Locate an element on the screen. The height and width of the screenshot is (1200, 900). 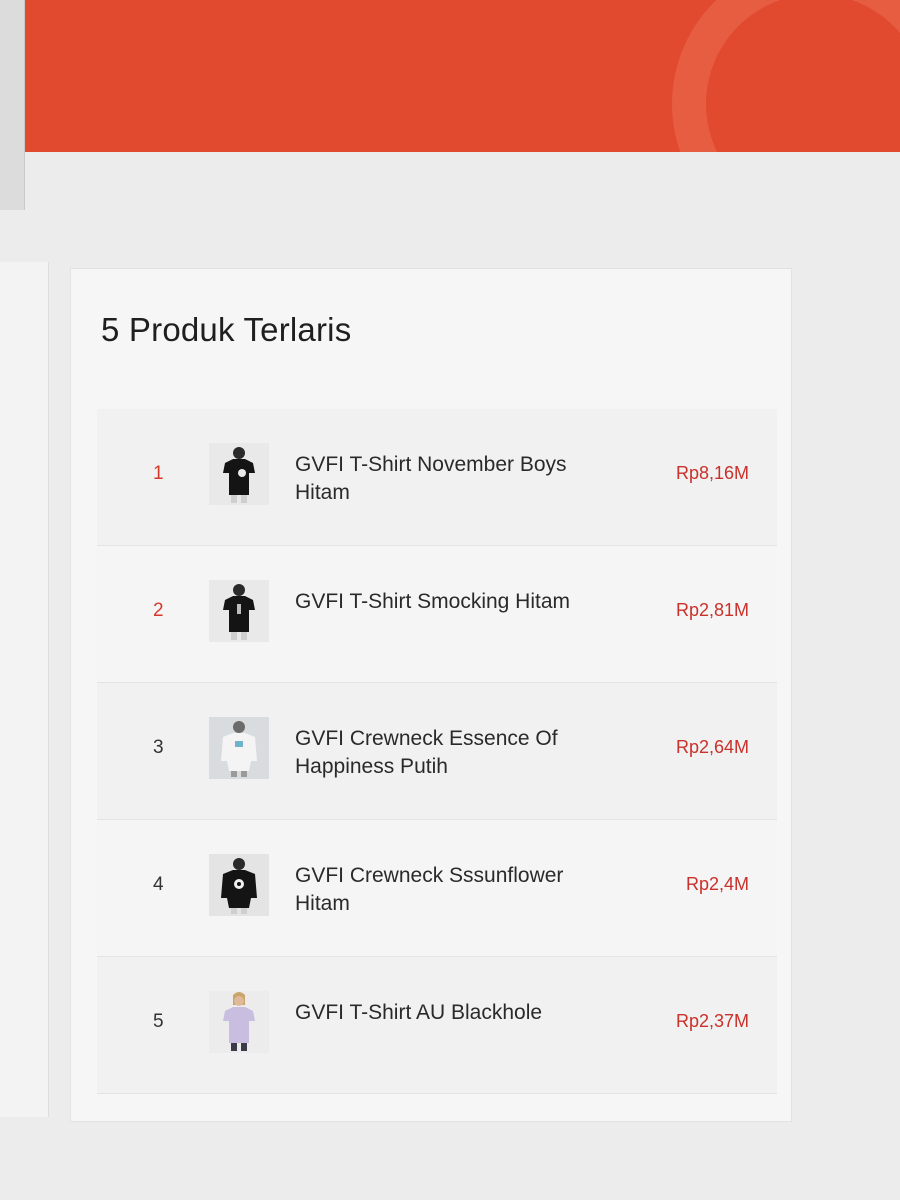
top-banner is located at coordinates (450, 76).